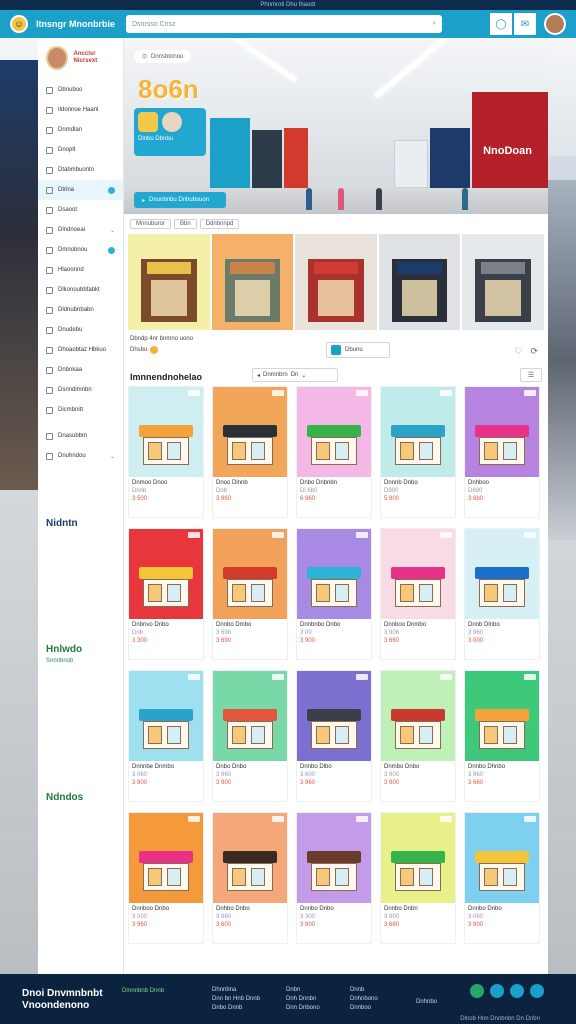  Describe the element at coordinates (555, 24) in the screenshot. I see `user-avatar` at that location.